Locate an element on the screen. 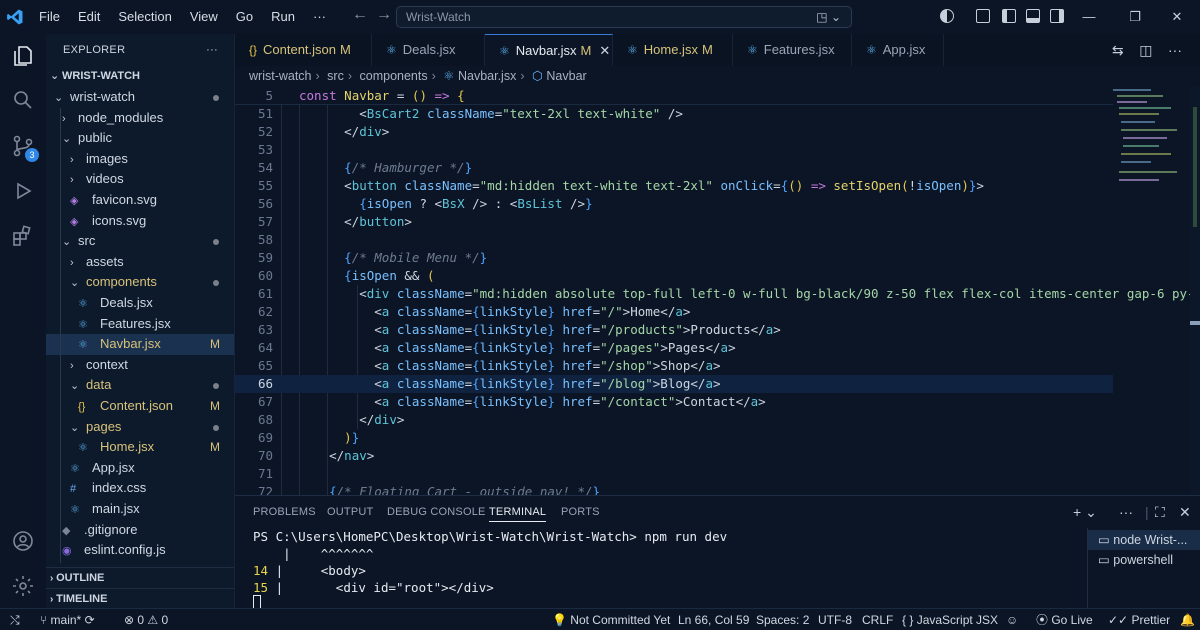 The height and width of the screenshot is (630, 1200). code-line: 71 is located at coordinates (674, 474).